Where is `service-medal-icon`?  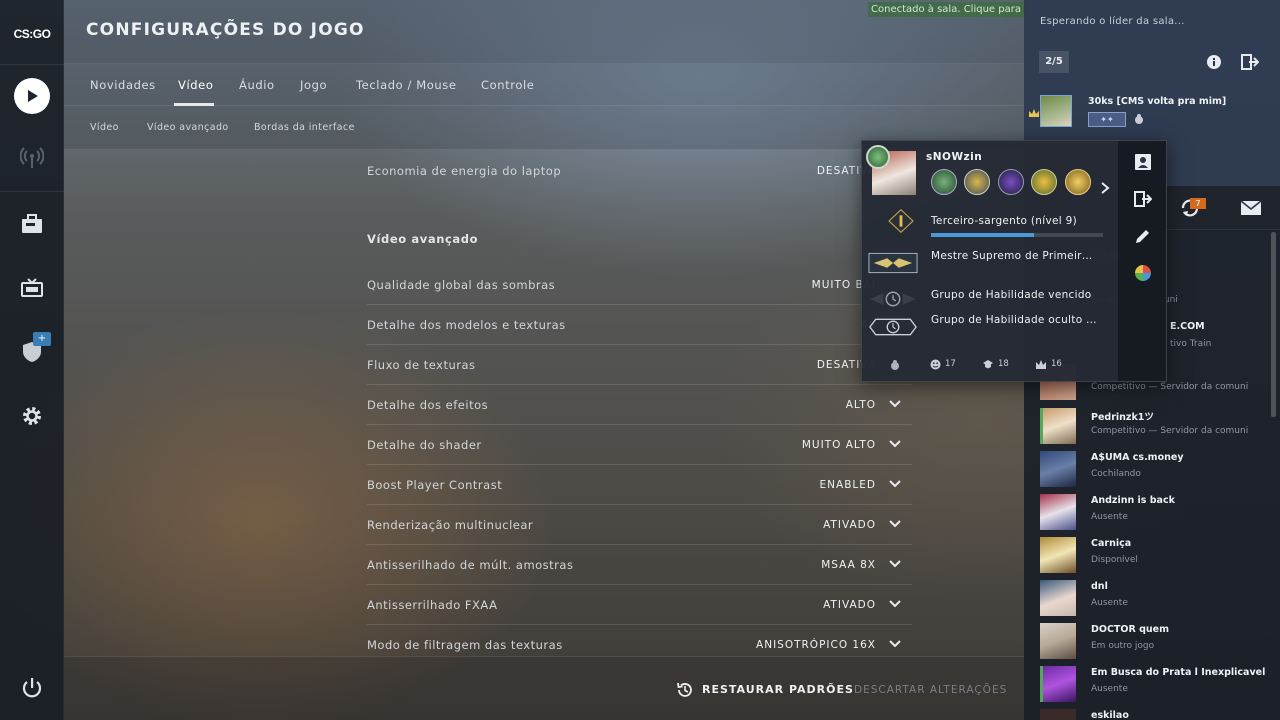
service-medal-icon is located at coordinates (878, 157).